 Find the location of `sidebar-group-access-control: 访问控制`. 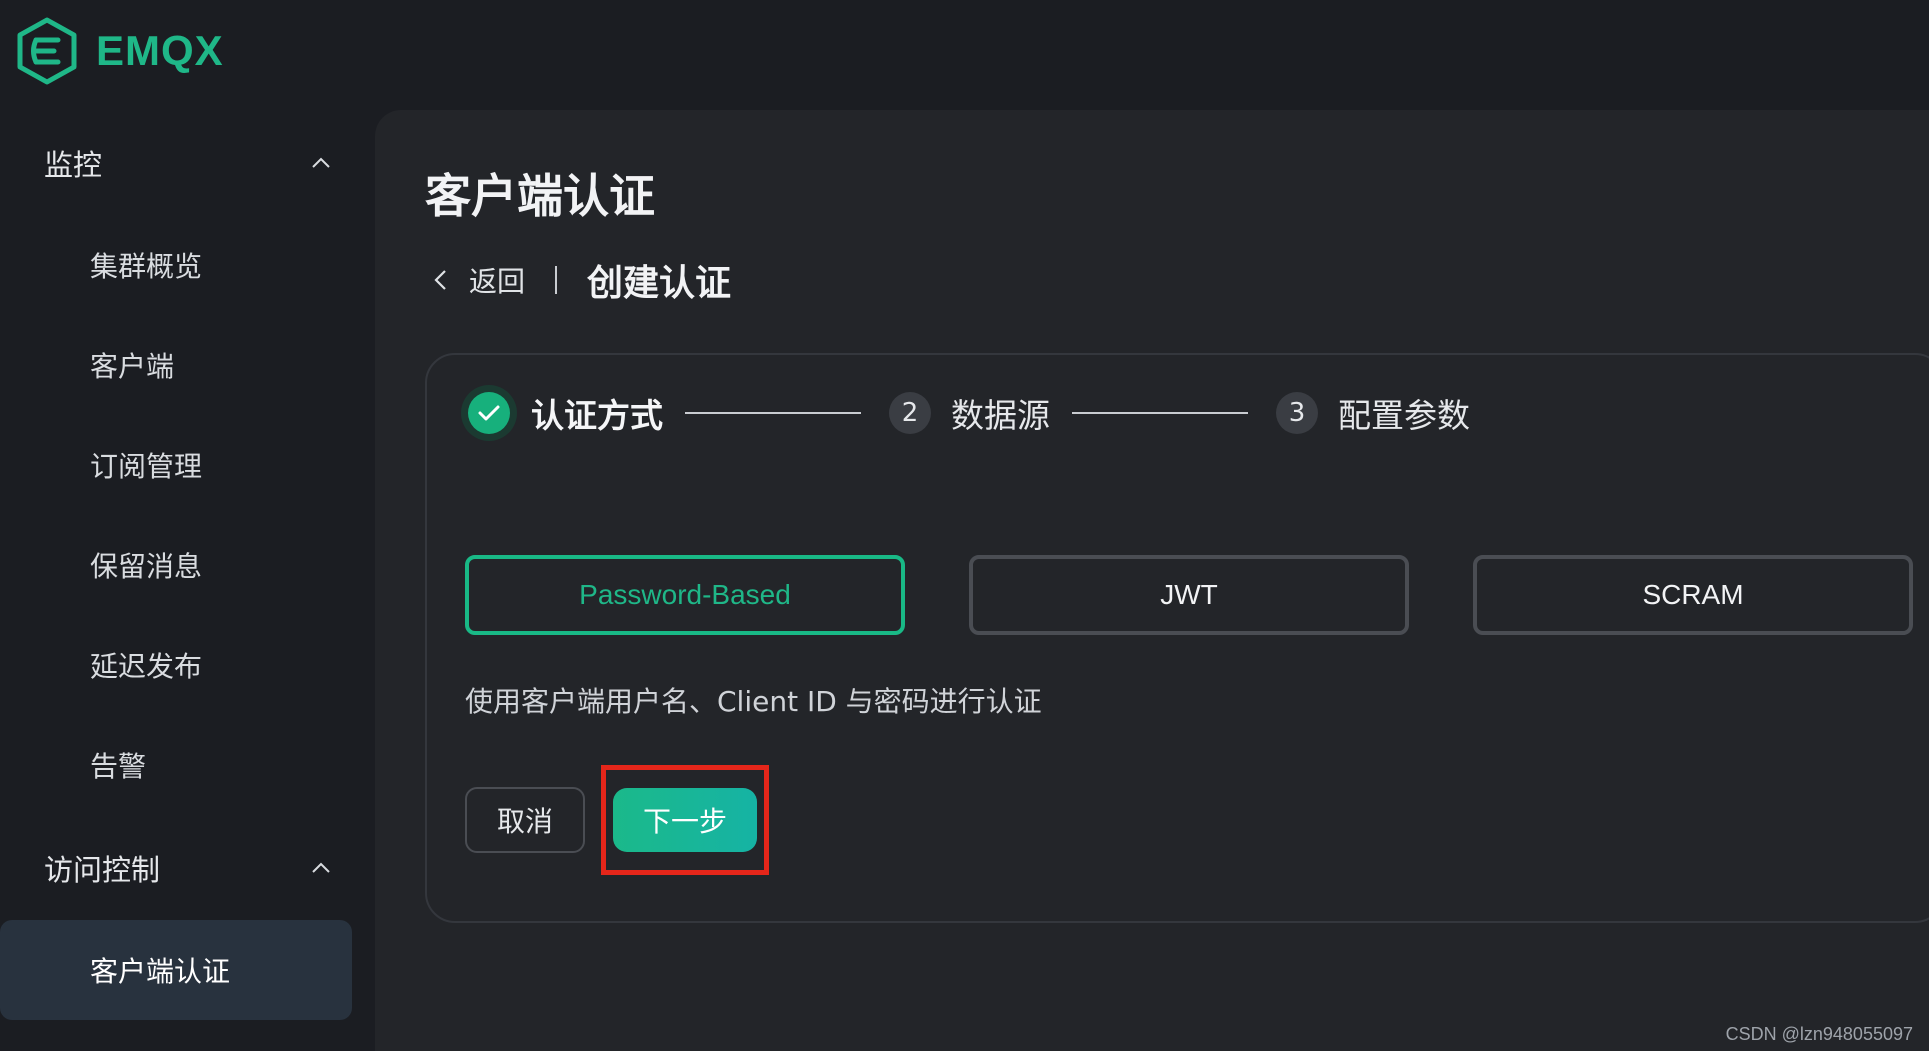

sidebar-group-access-control: 访问控制 is located at coordinates (187, 867).